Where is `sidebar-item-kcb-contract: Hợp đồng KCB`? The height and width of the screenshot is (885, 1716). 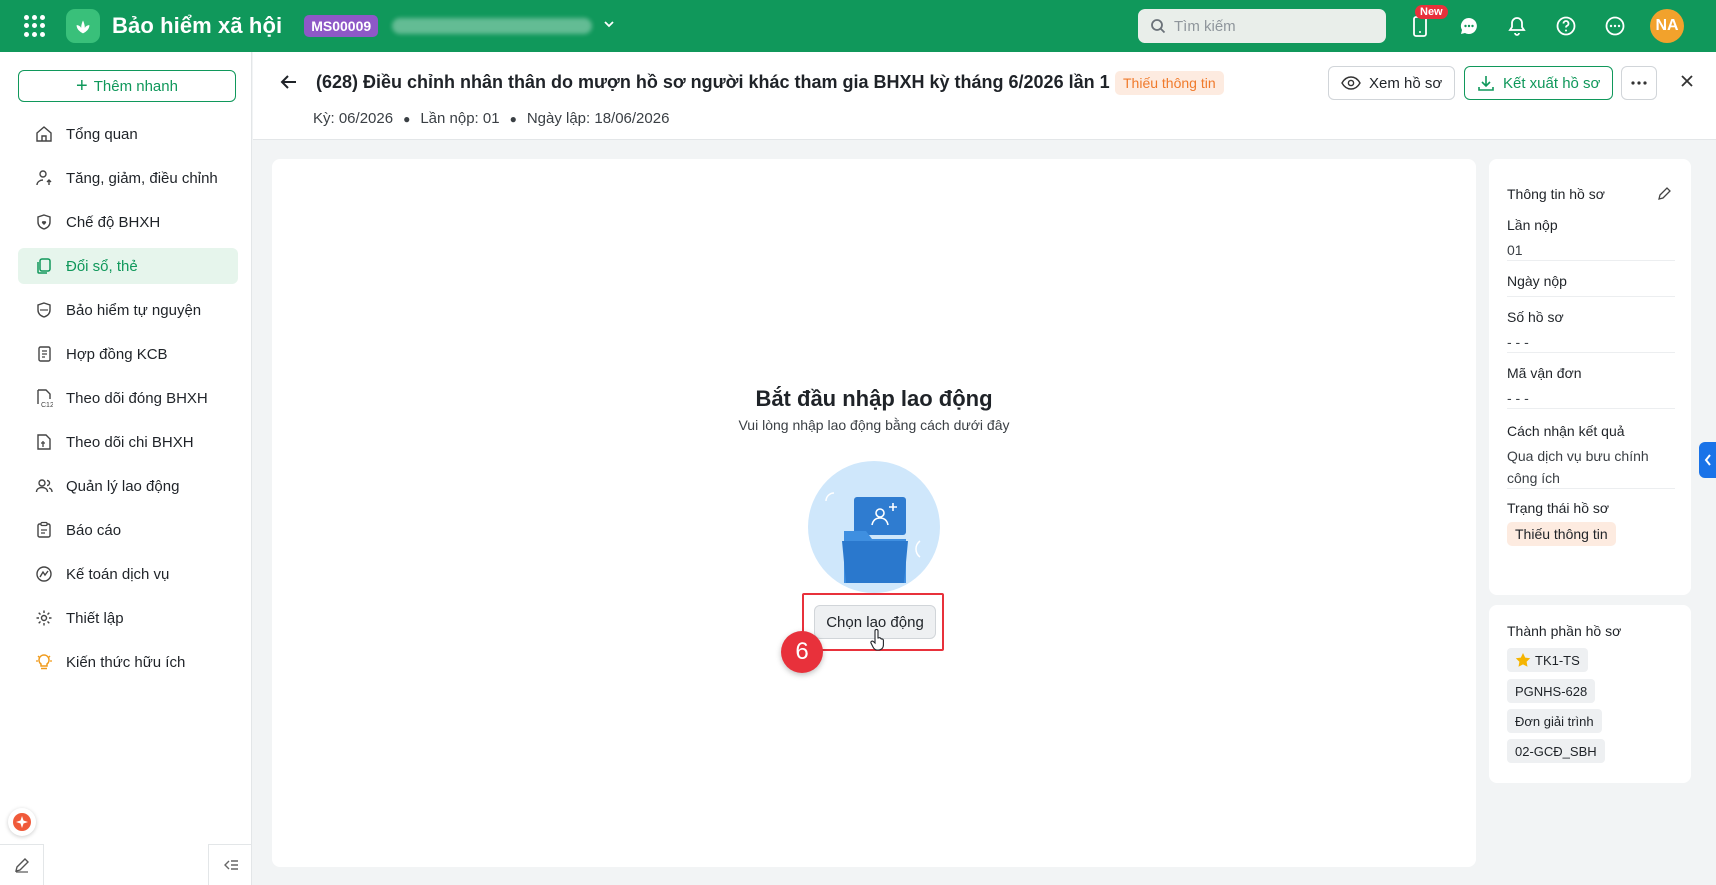 sidebar-item-kcb-contract: Hợp đồng KCB is located at coordinates (128, 354).